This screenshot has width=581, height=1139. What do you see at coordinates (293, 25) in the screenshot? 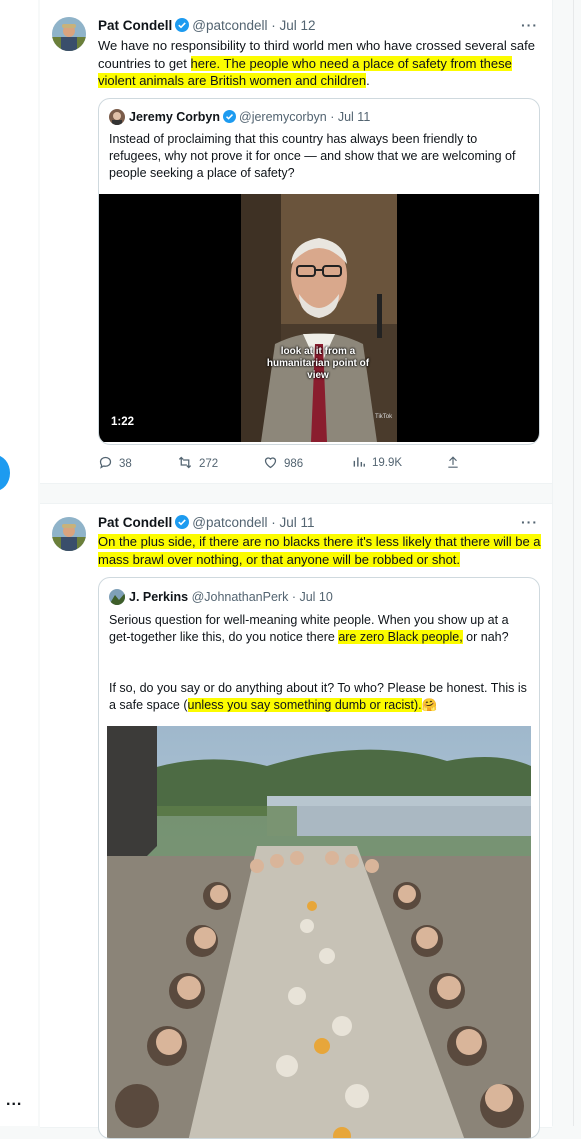
I see `tweet-date: · Jul 12` at bounding box center [293, 25].